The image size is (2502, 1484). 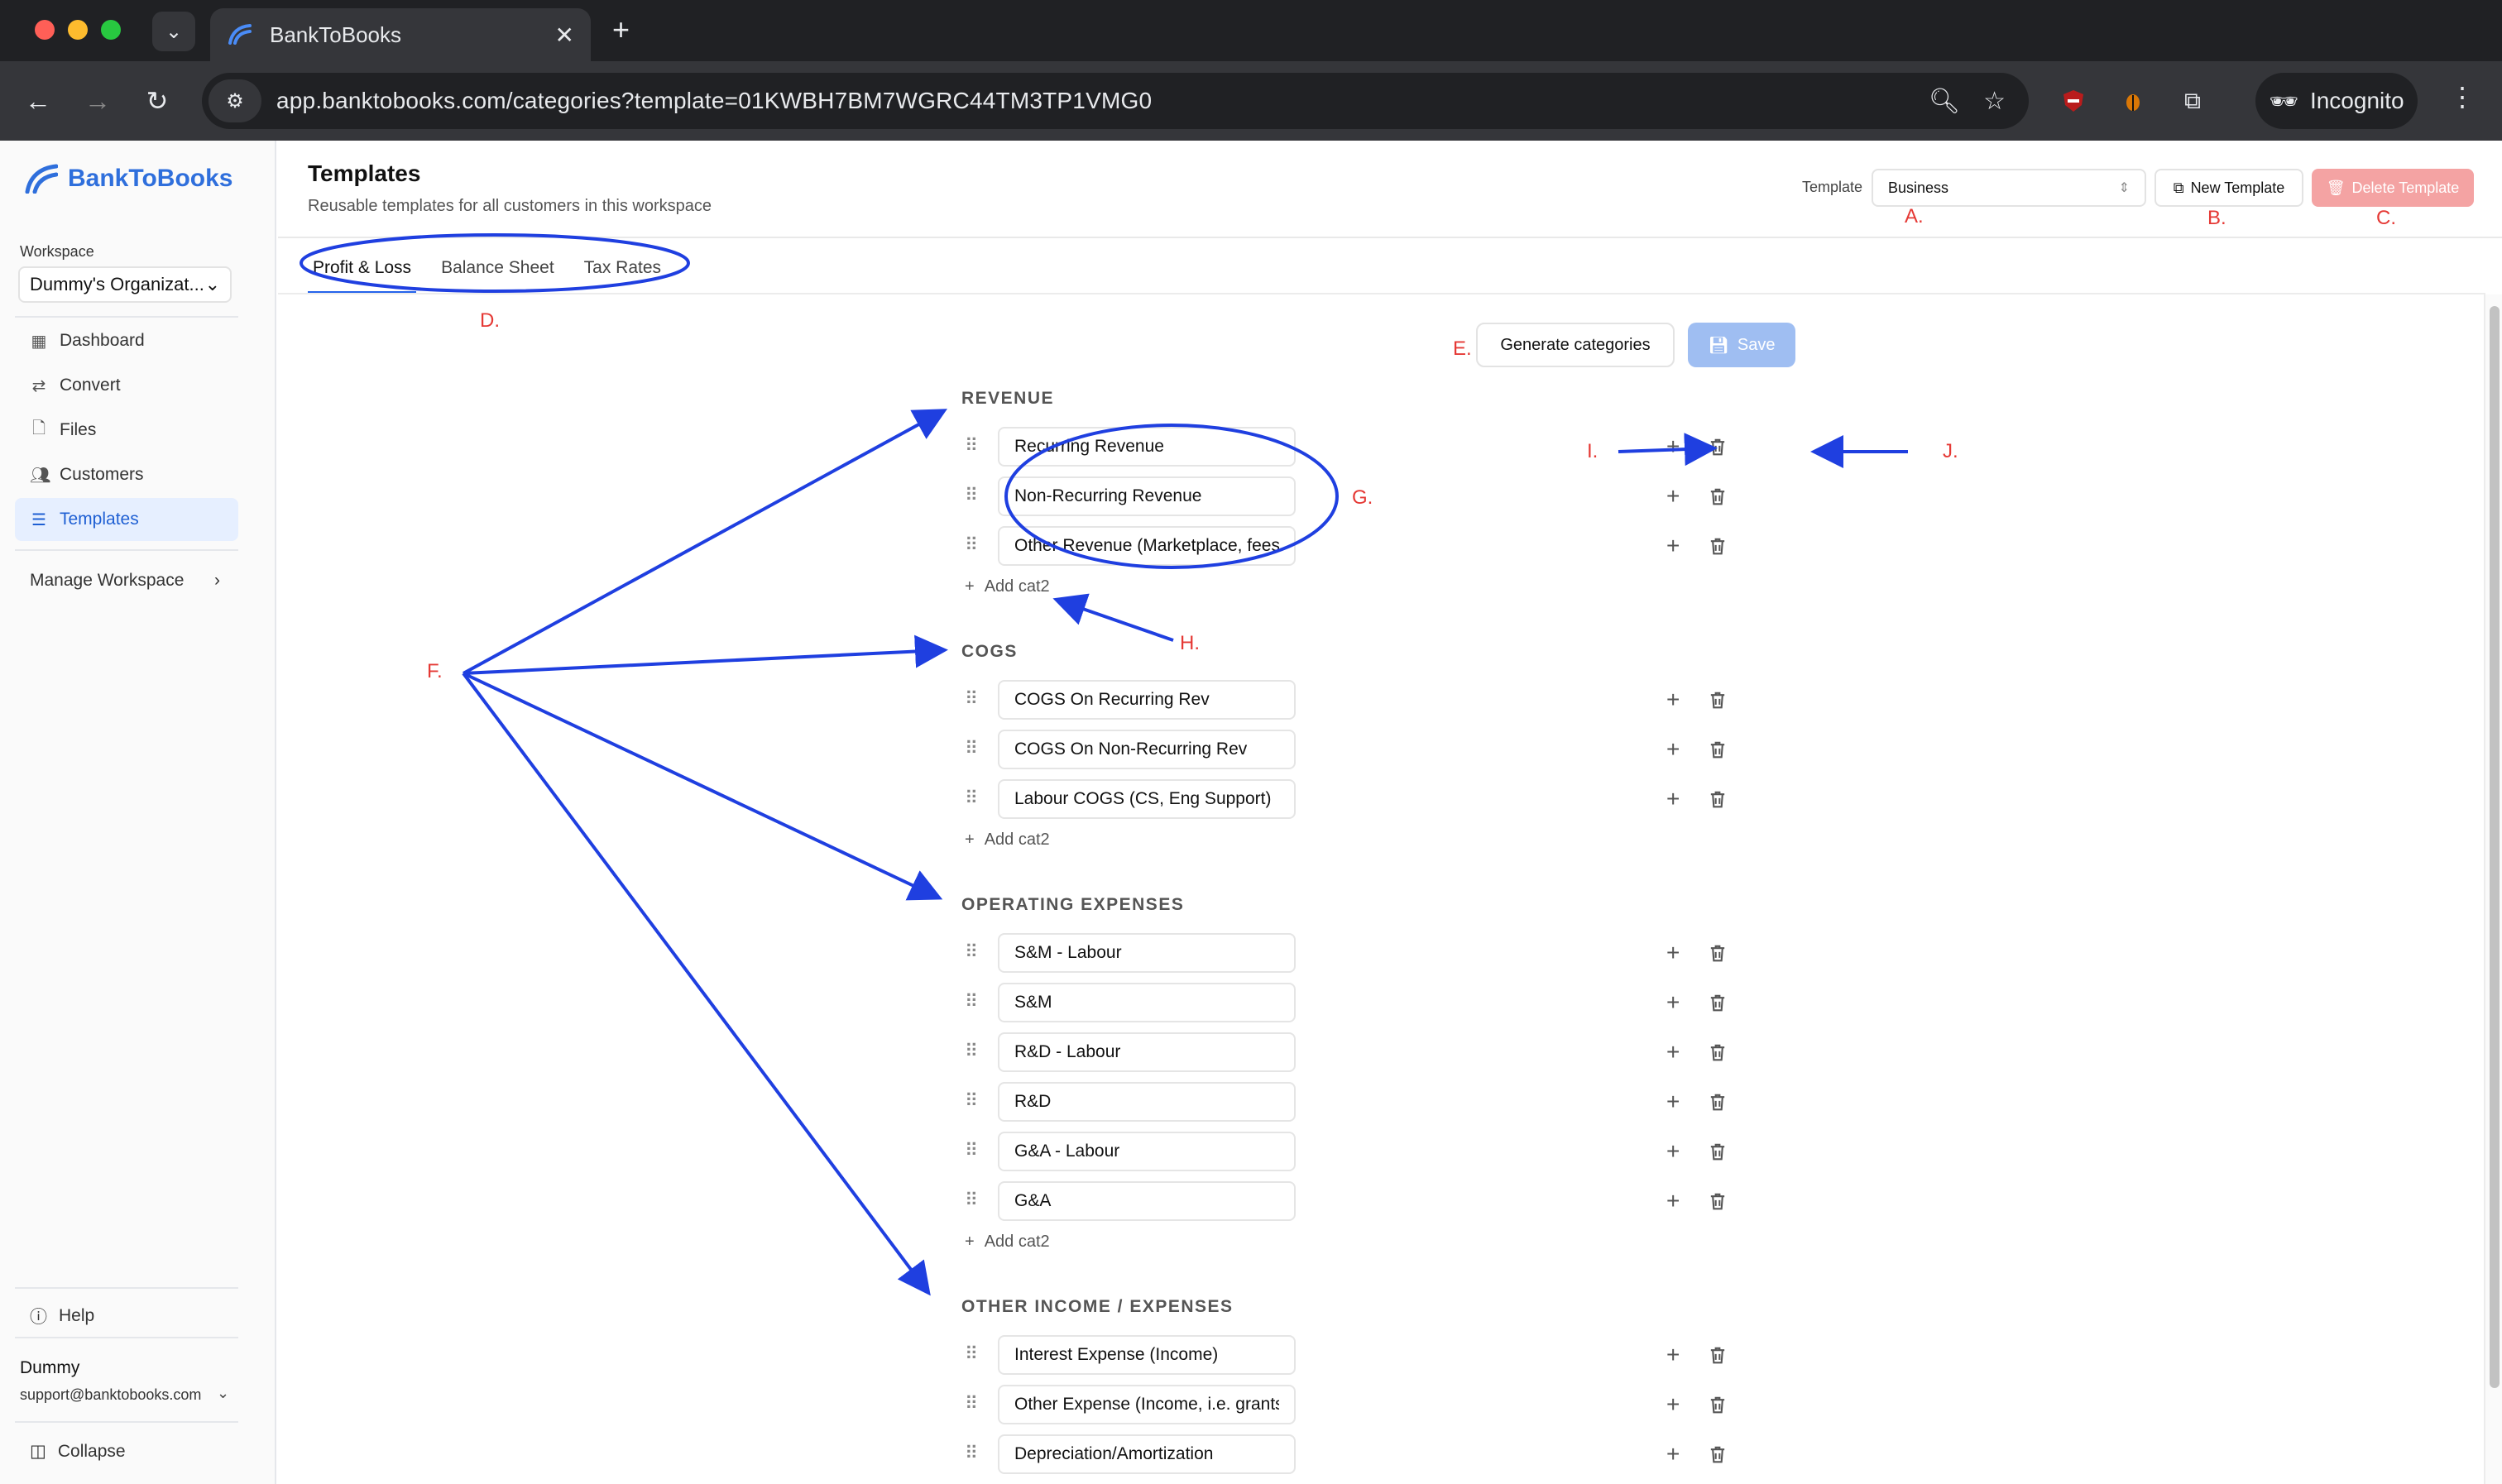 What do you see at coordinates (1944, 101) in the screenshot?
I see `zoom-icon: 🔍︎` at bounding box center [1944, 101].